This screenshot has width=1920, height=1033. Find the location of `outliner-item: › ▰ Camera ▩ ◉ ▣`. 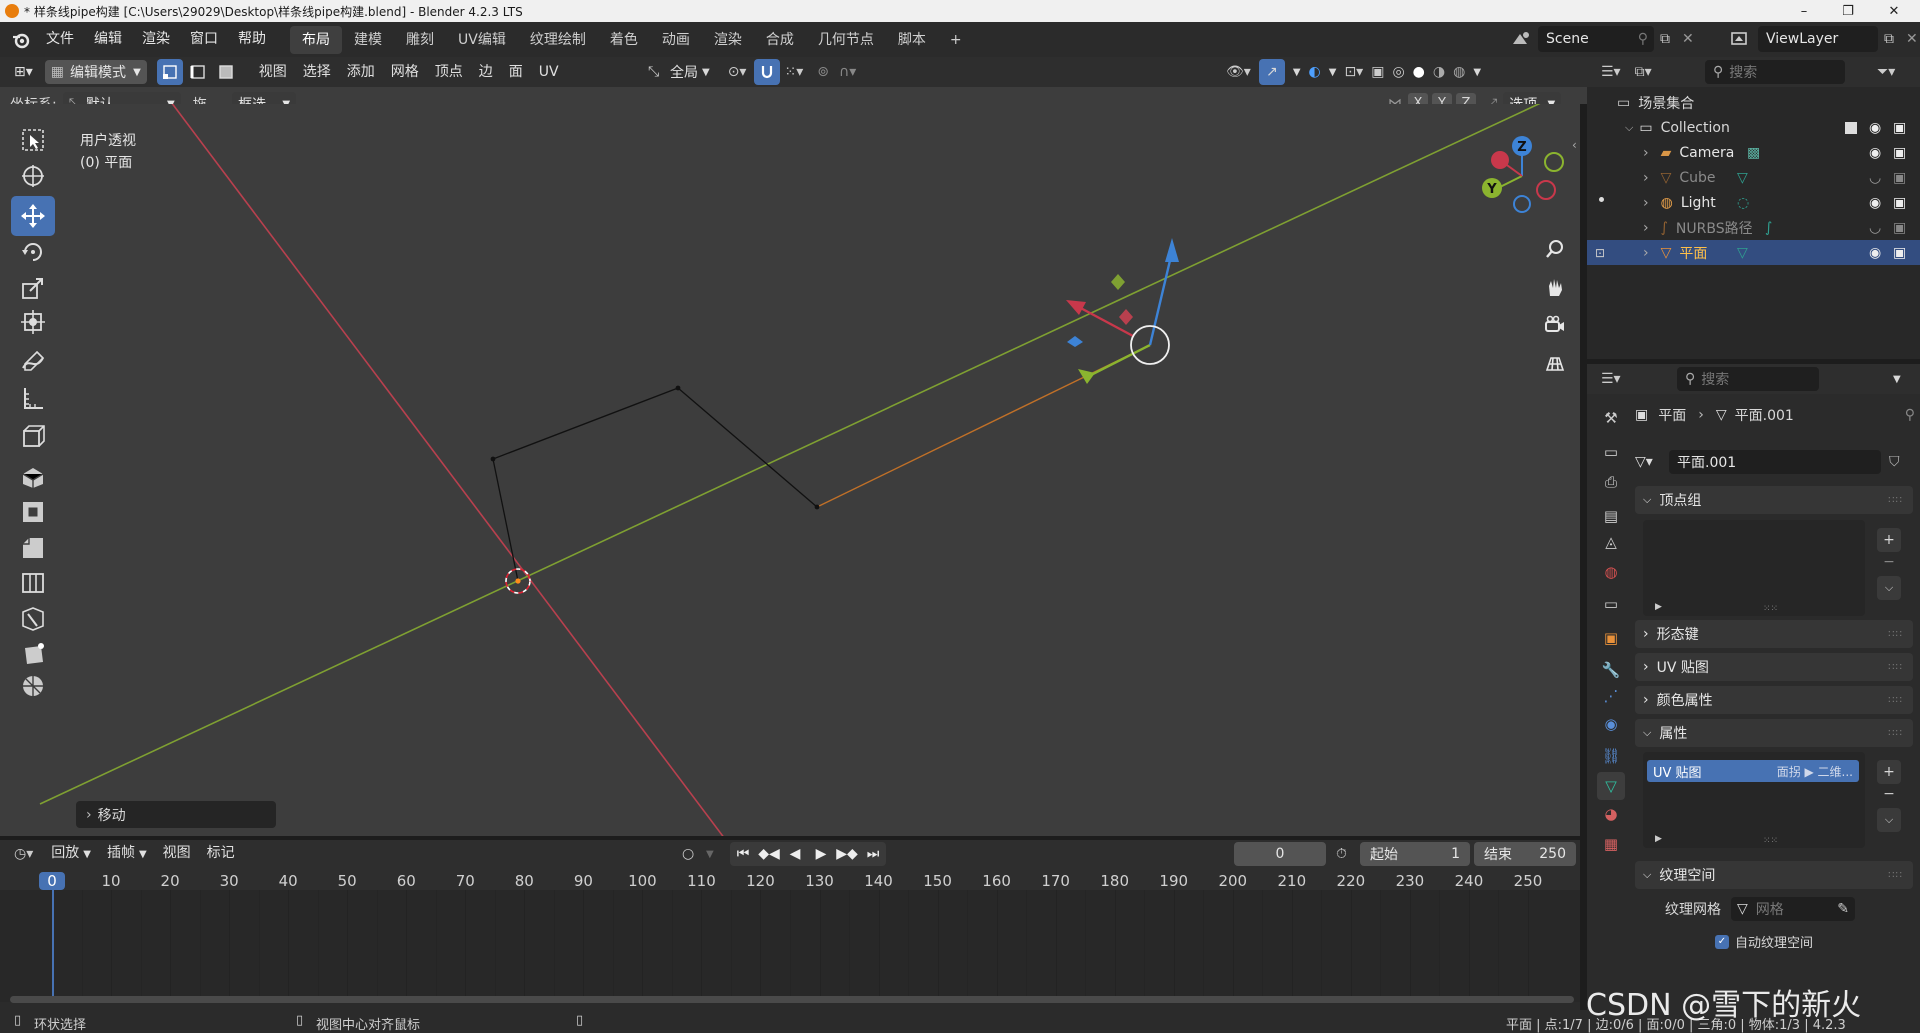

outliner-item: › ▰ Camera ▩ ◉ ▣ is located at coordinates (1753, 152).